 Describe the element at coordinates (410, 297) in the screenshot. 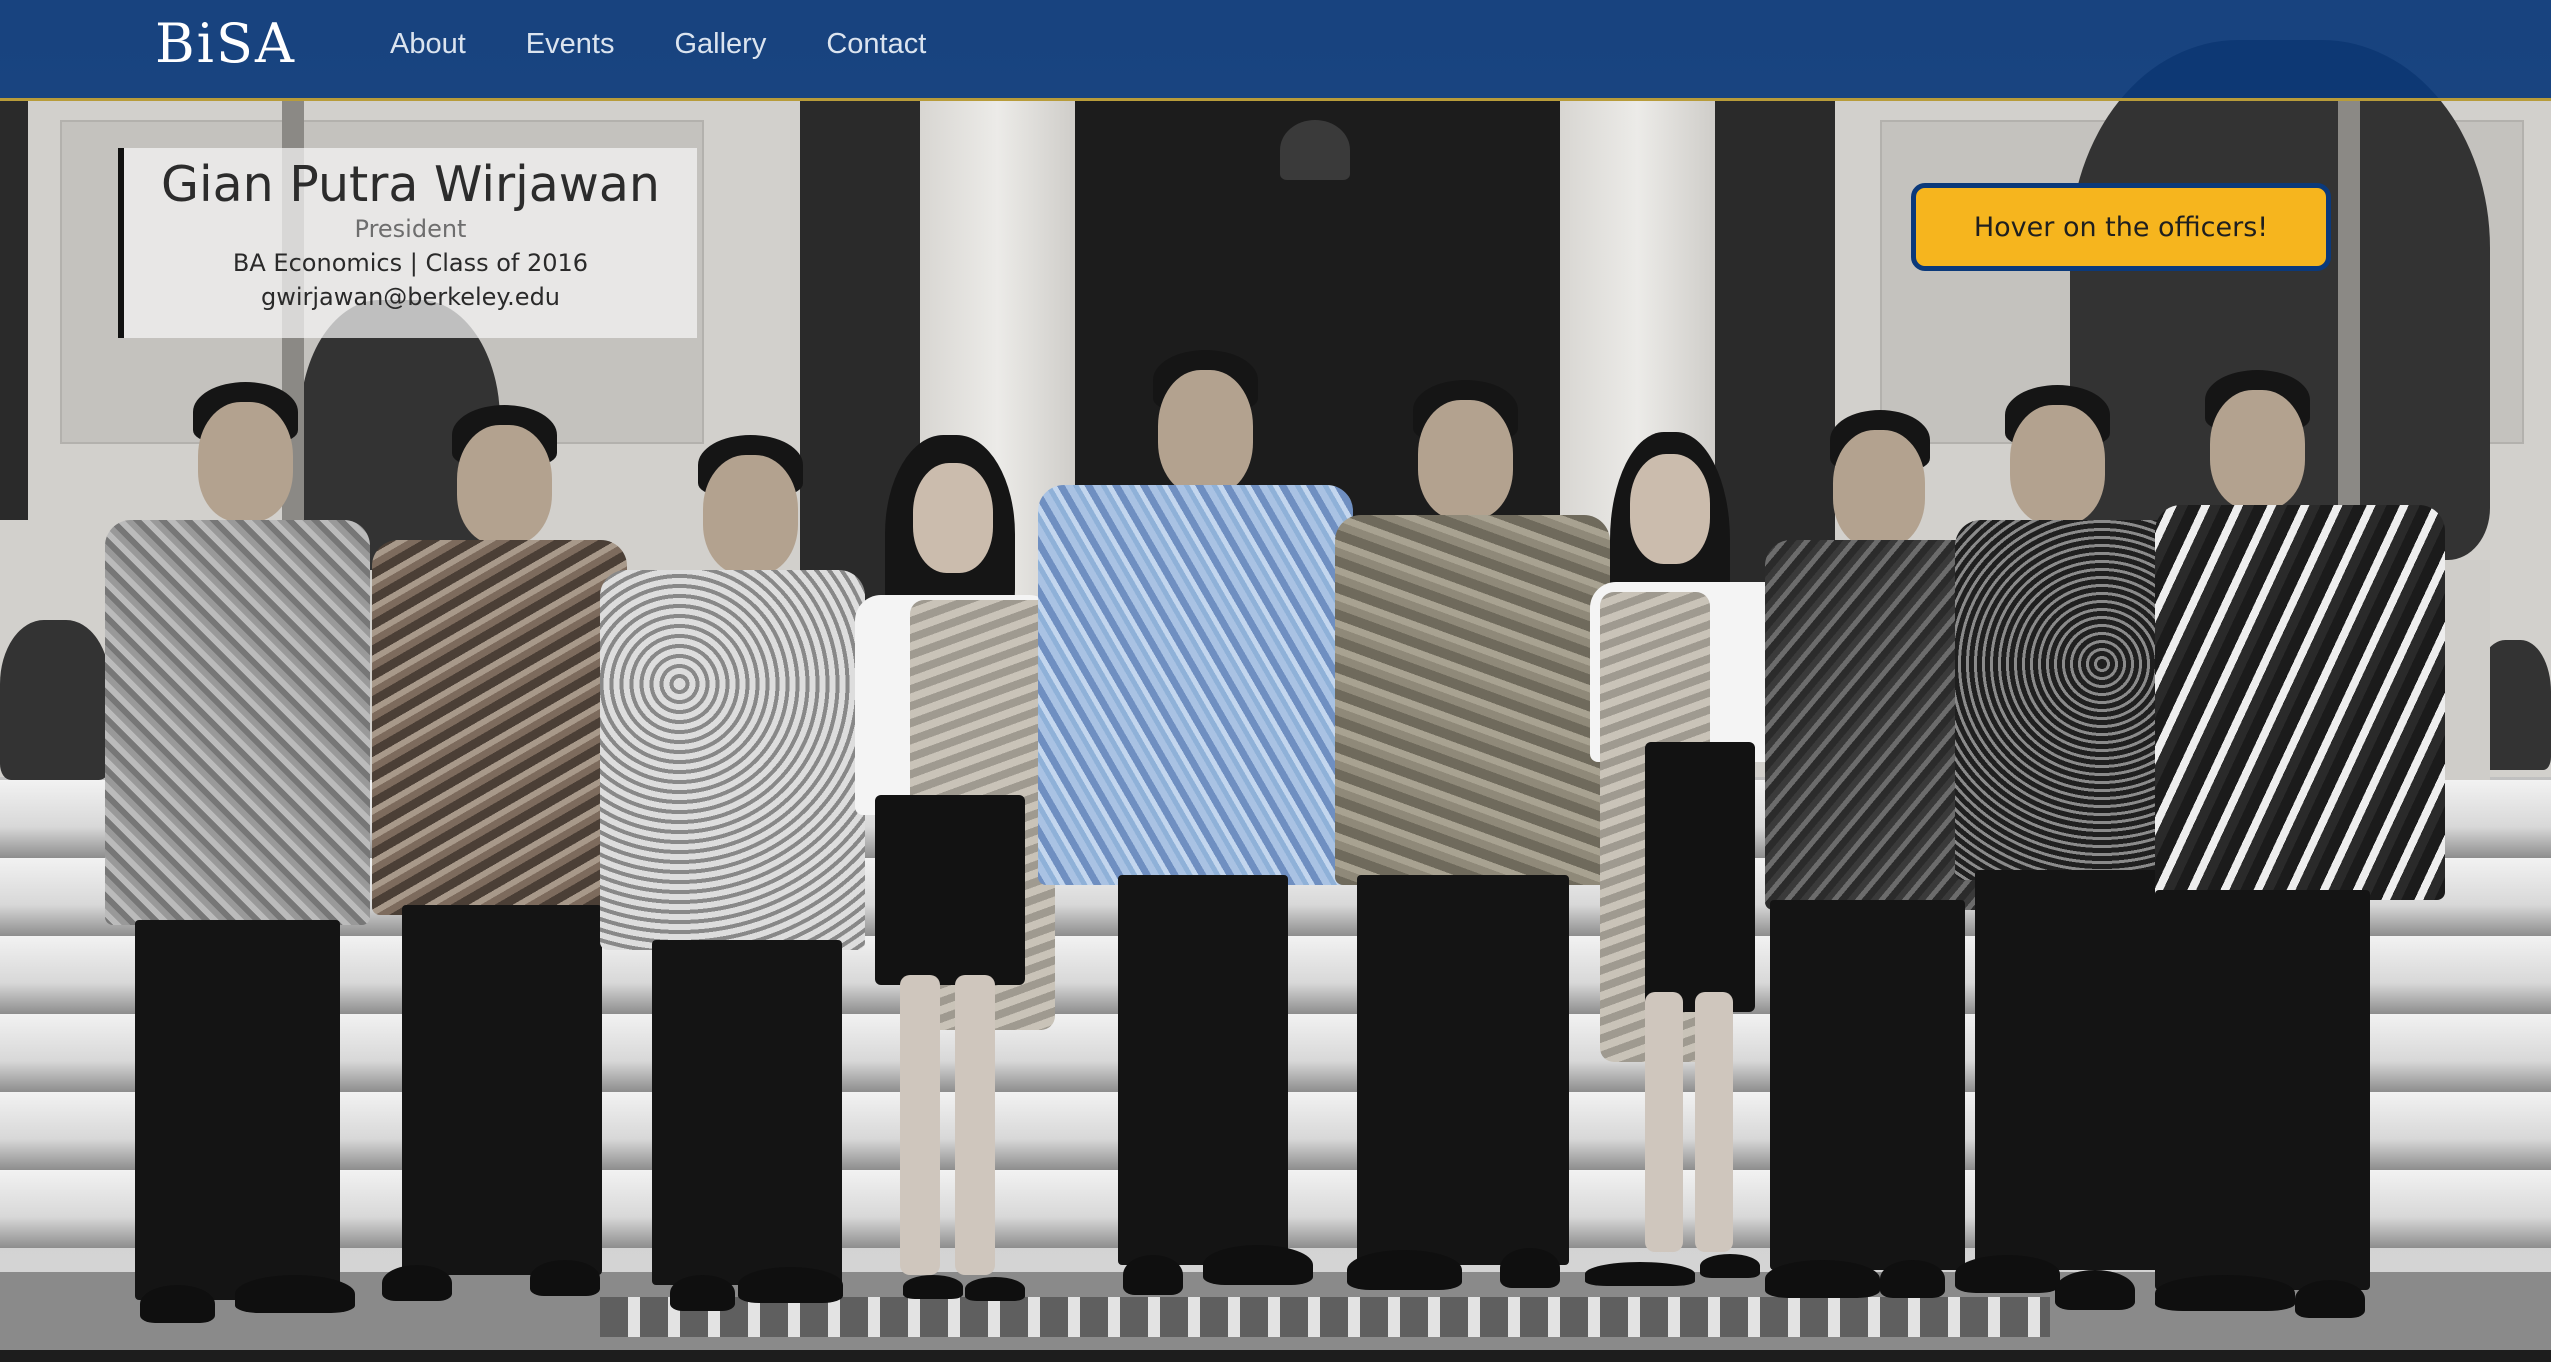

I see `officer-email: gwirjawan@berkeley.edu` at that location.